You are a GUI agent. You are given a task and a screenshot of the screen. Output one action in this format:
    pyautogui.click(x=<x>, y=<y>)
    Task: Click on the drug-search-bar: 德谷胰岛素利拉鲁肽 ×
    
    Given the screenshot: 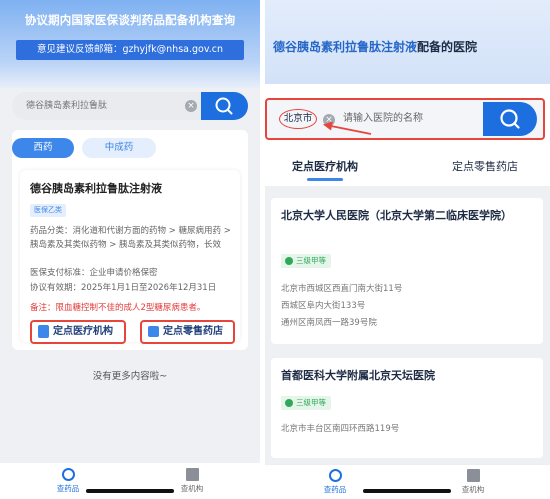 What is the action you would take?
    pyautogui.click(x=130, y=106)
    